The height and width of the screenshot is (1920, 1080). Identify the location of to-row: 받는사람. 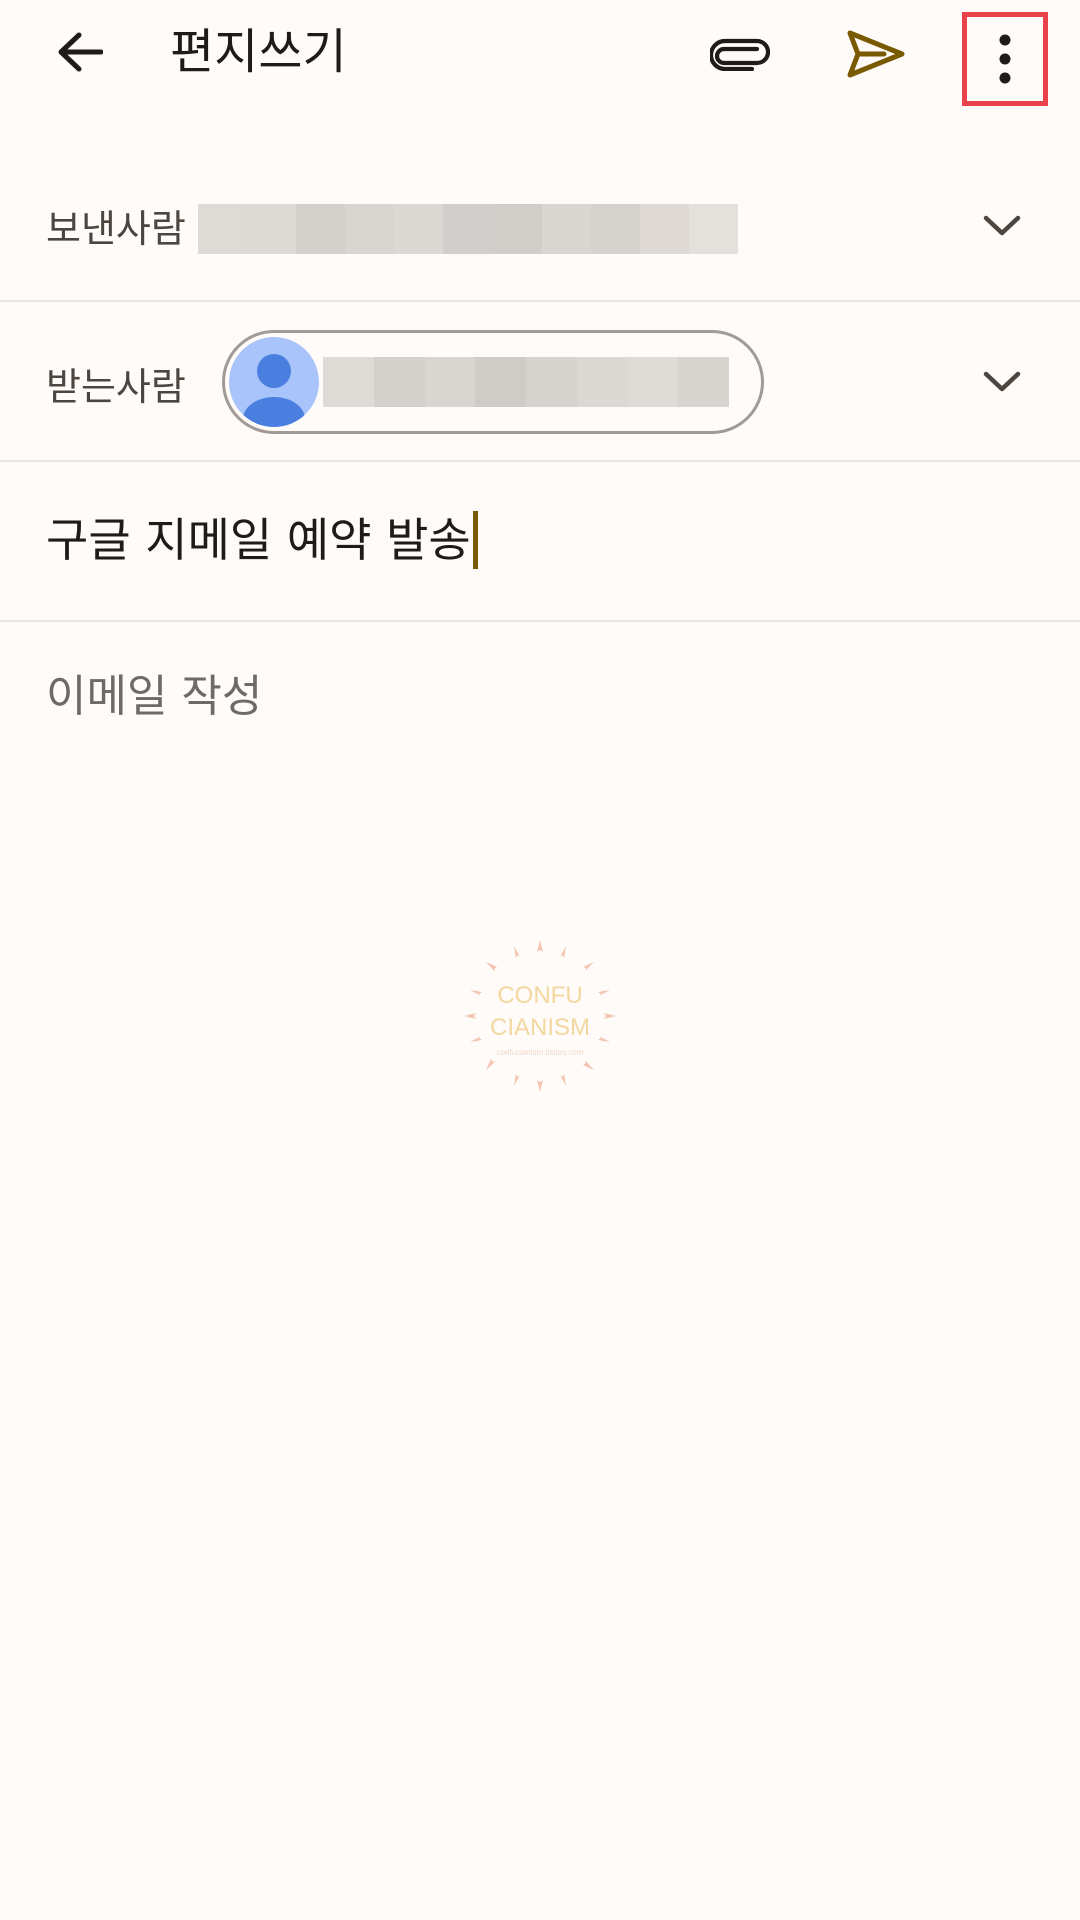
(540, 382).